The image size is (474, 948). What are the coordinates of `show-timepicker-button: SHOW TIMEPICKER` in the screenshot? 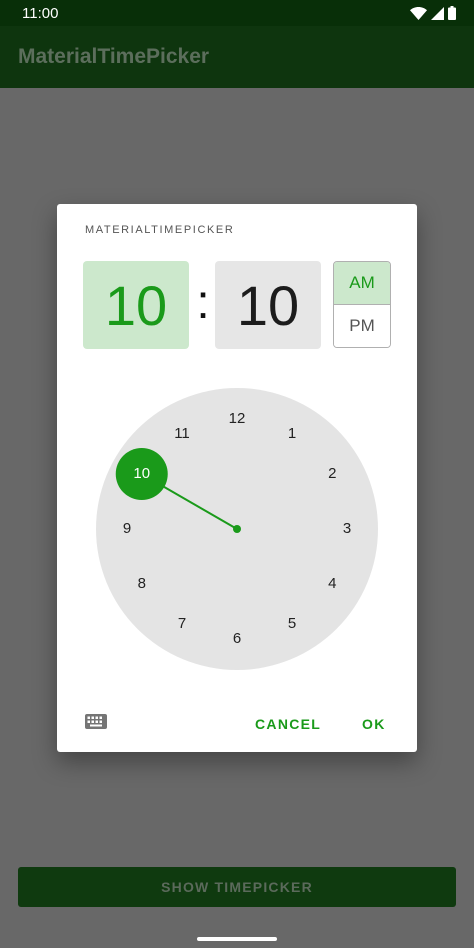 It's located at (237, 887).